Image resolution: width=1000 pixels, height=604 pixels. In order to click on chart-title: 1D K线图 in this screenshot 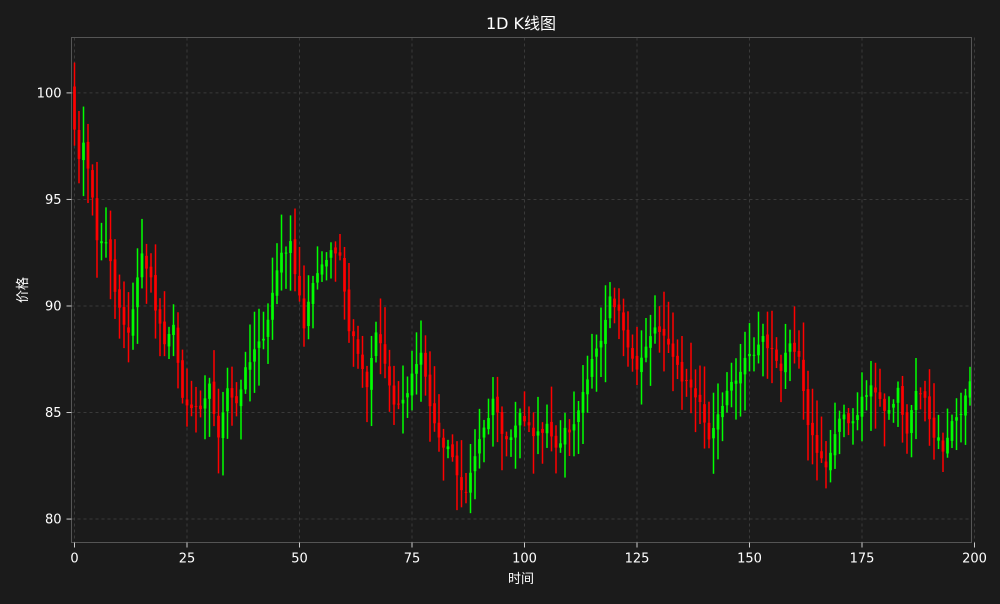, I will do `click(521, 23)`.